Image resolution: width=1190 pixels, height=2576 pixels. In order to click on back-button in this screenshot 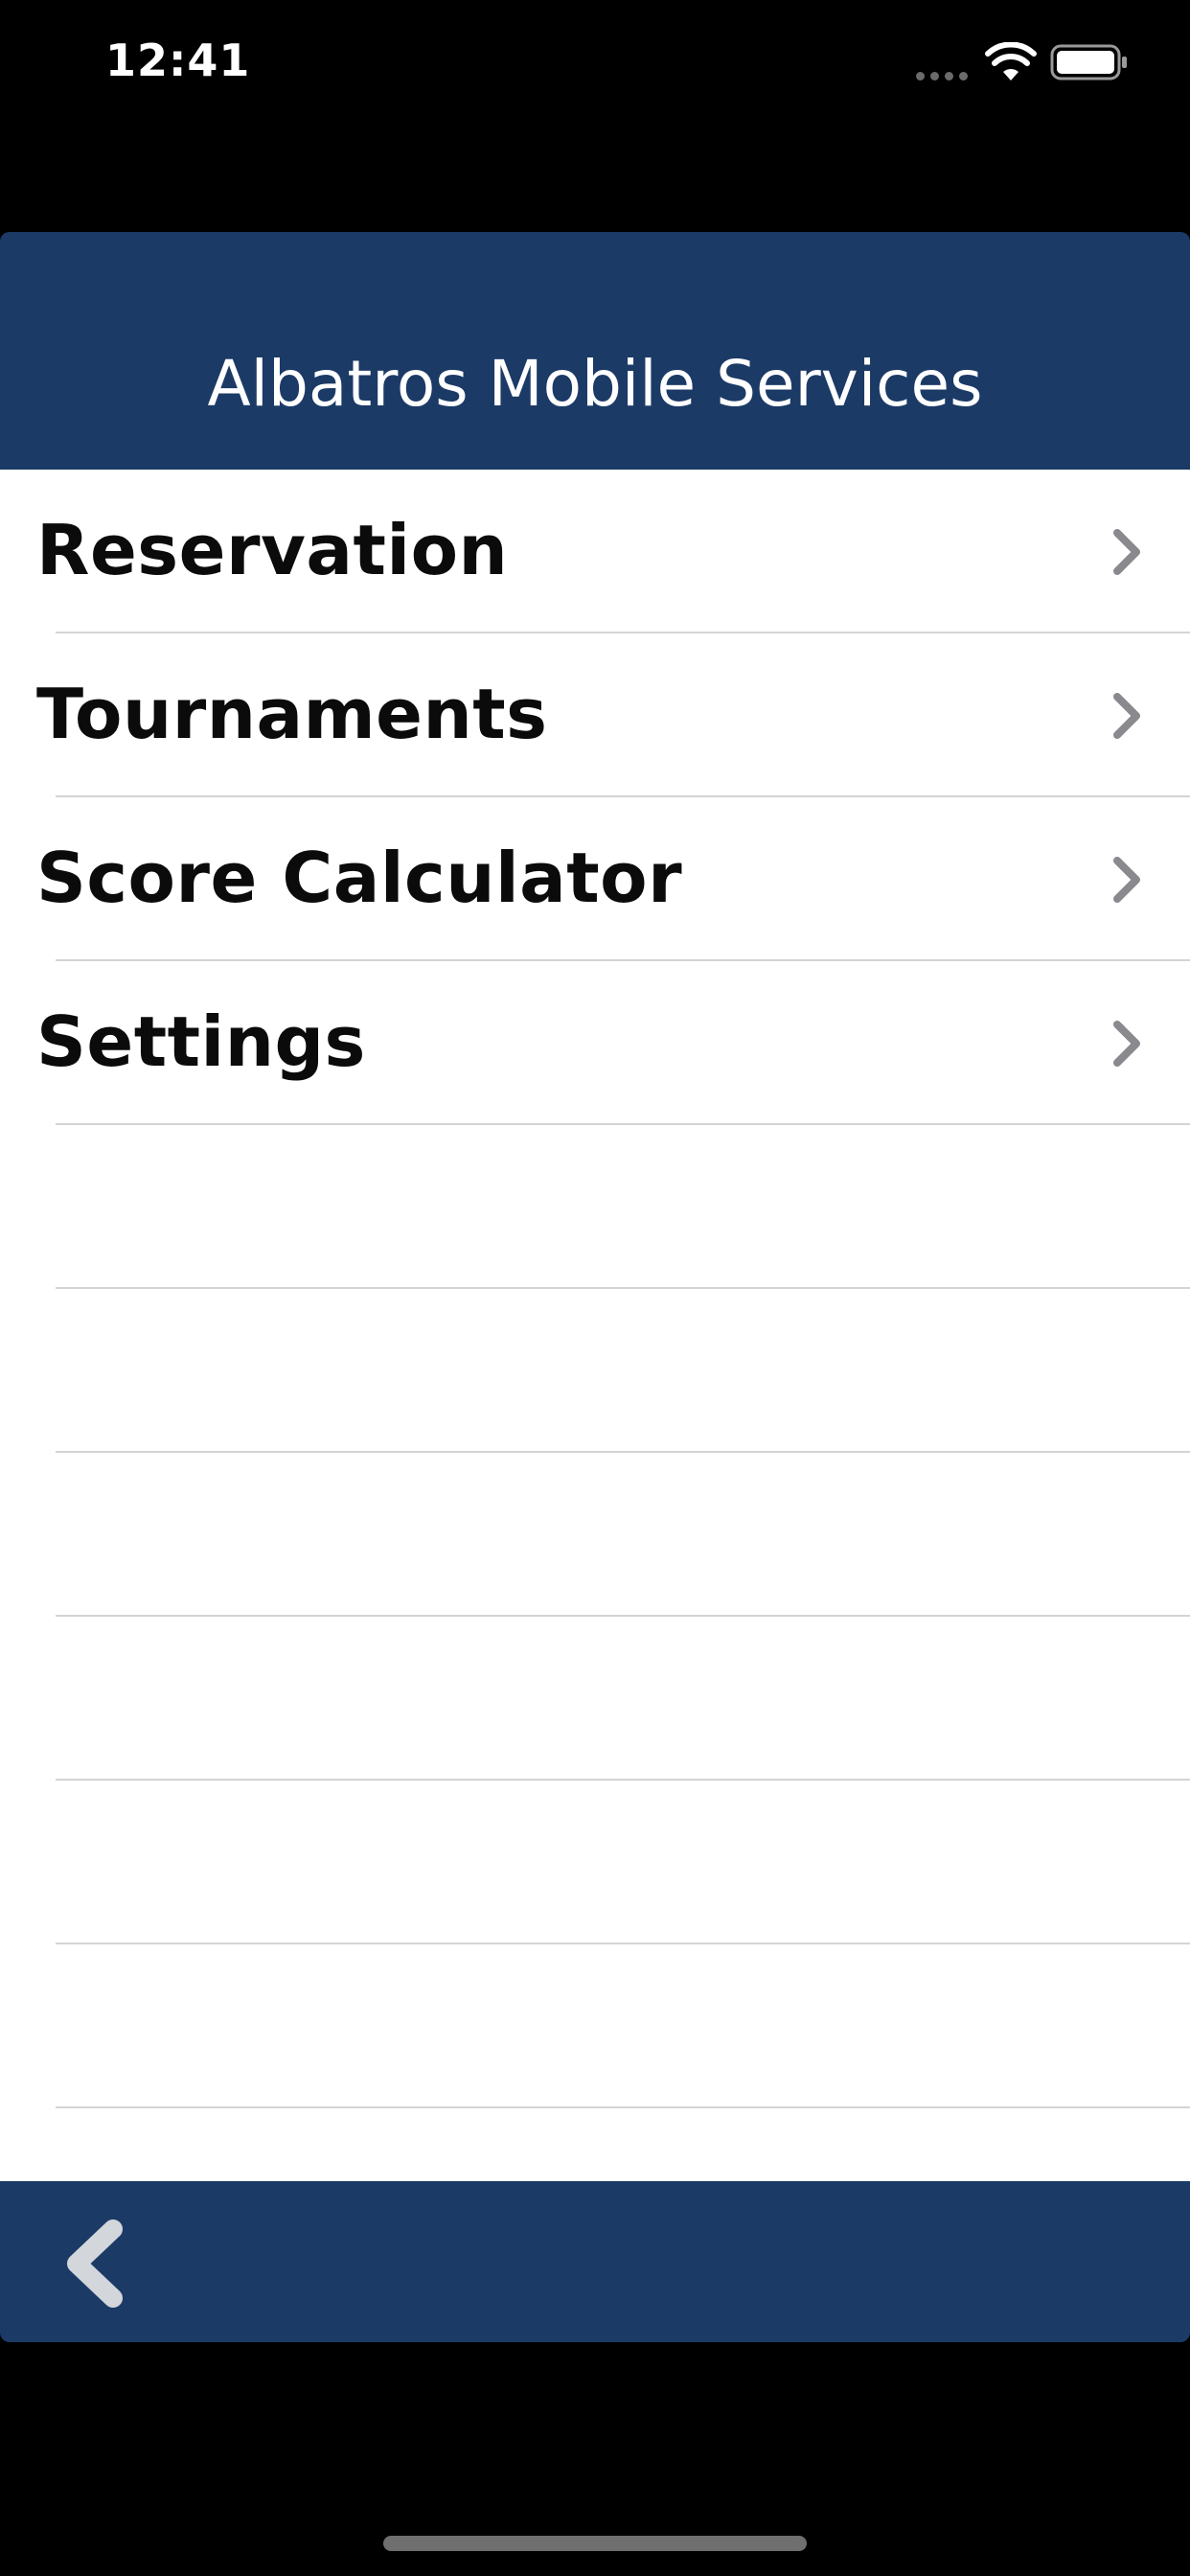, I will do `click(97, 2264)`.